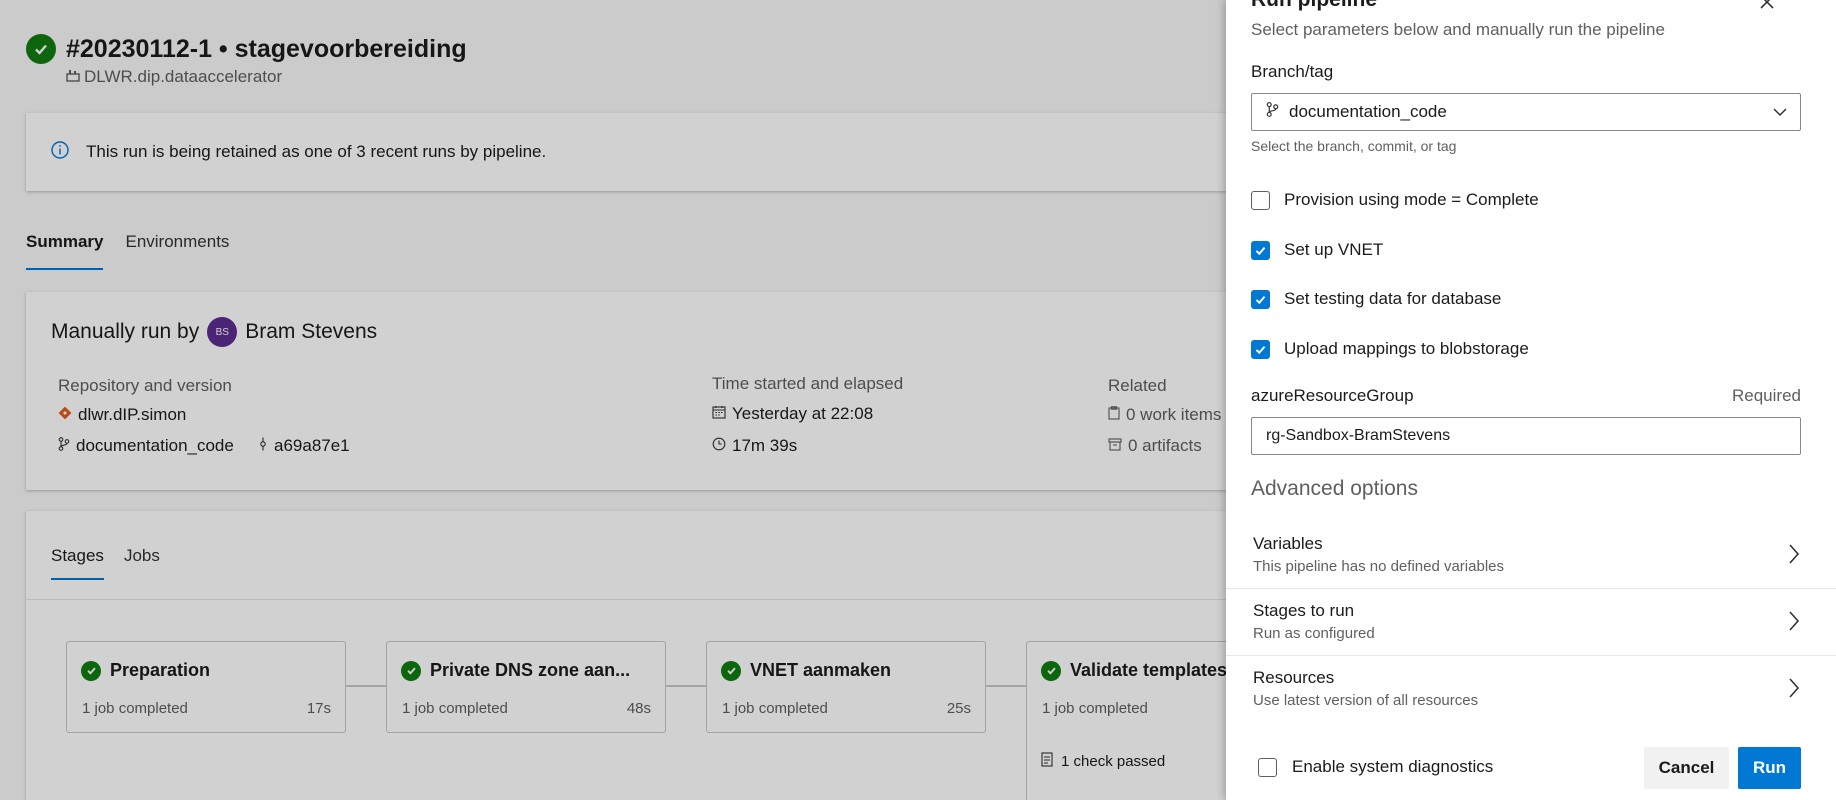 The image size is (1836, 800). I want to click on resource-group-input, so click(1526, 436).